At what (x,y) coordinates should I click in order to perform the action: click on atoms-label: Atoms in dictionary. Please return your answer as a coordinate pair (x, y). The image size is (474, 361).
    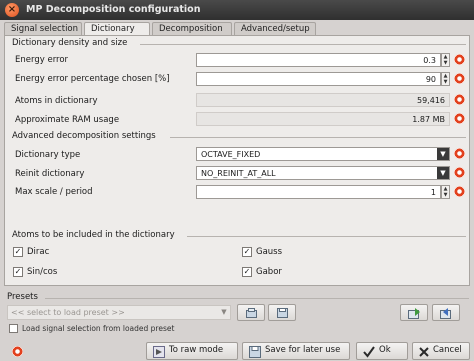
    Looking at the image, I should click on (56, 101).